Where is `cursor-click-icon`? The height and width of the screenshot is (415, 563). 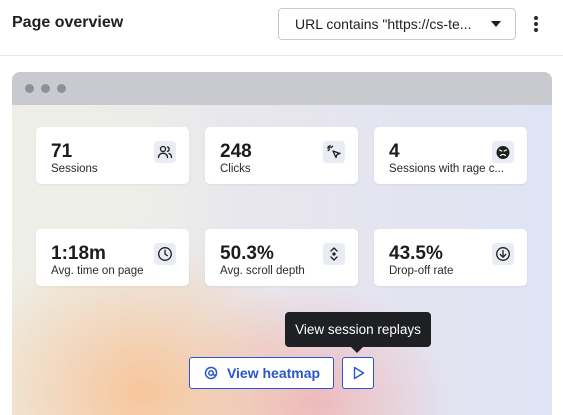 cursor-click-icon is located at coordinates (334, 152).